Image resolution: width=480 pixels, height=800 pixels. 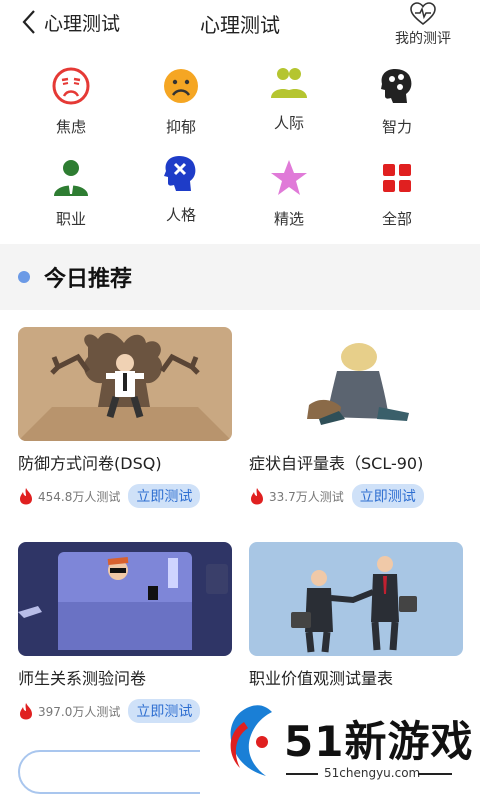 I want to click on handshake-illustration, so click(x=356, y=599).